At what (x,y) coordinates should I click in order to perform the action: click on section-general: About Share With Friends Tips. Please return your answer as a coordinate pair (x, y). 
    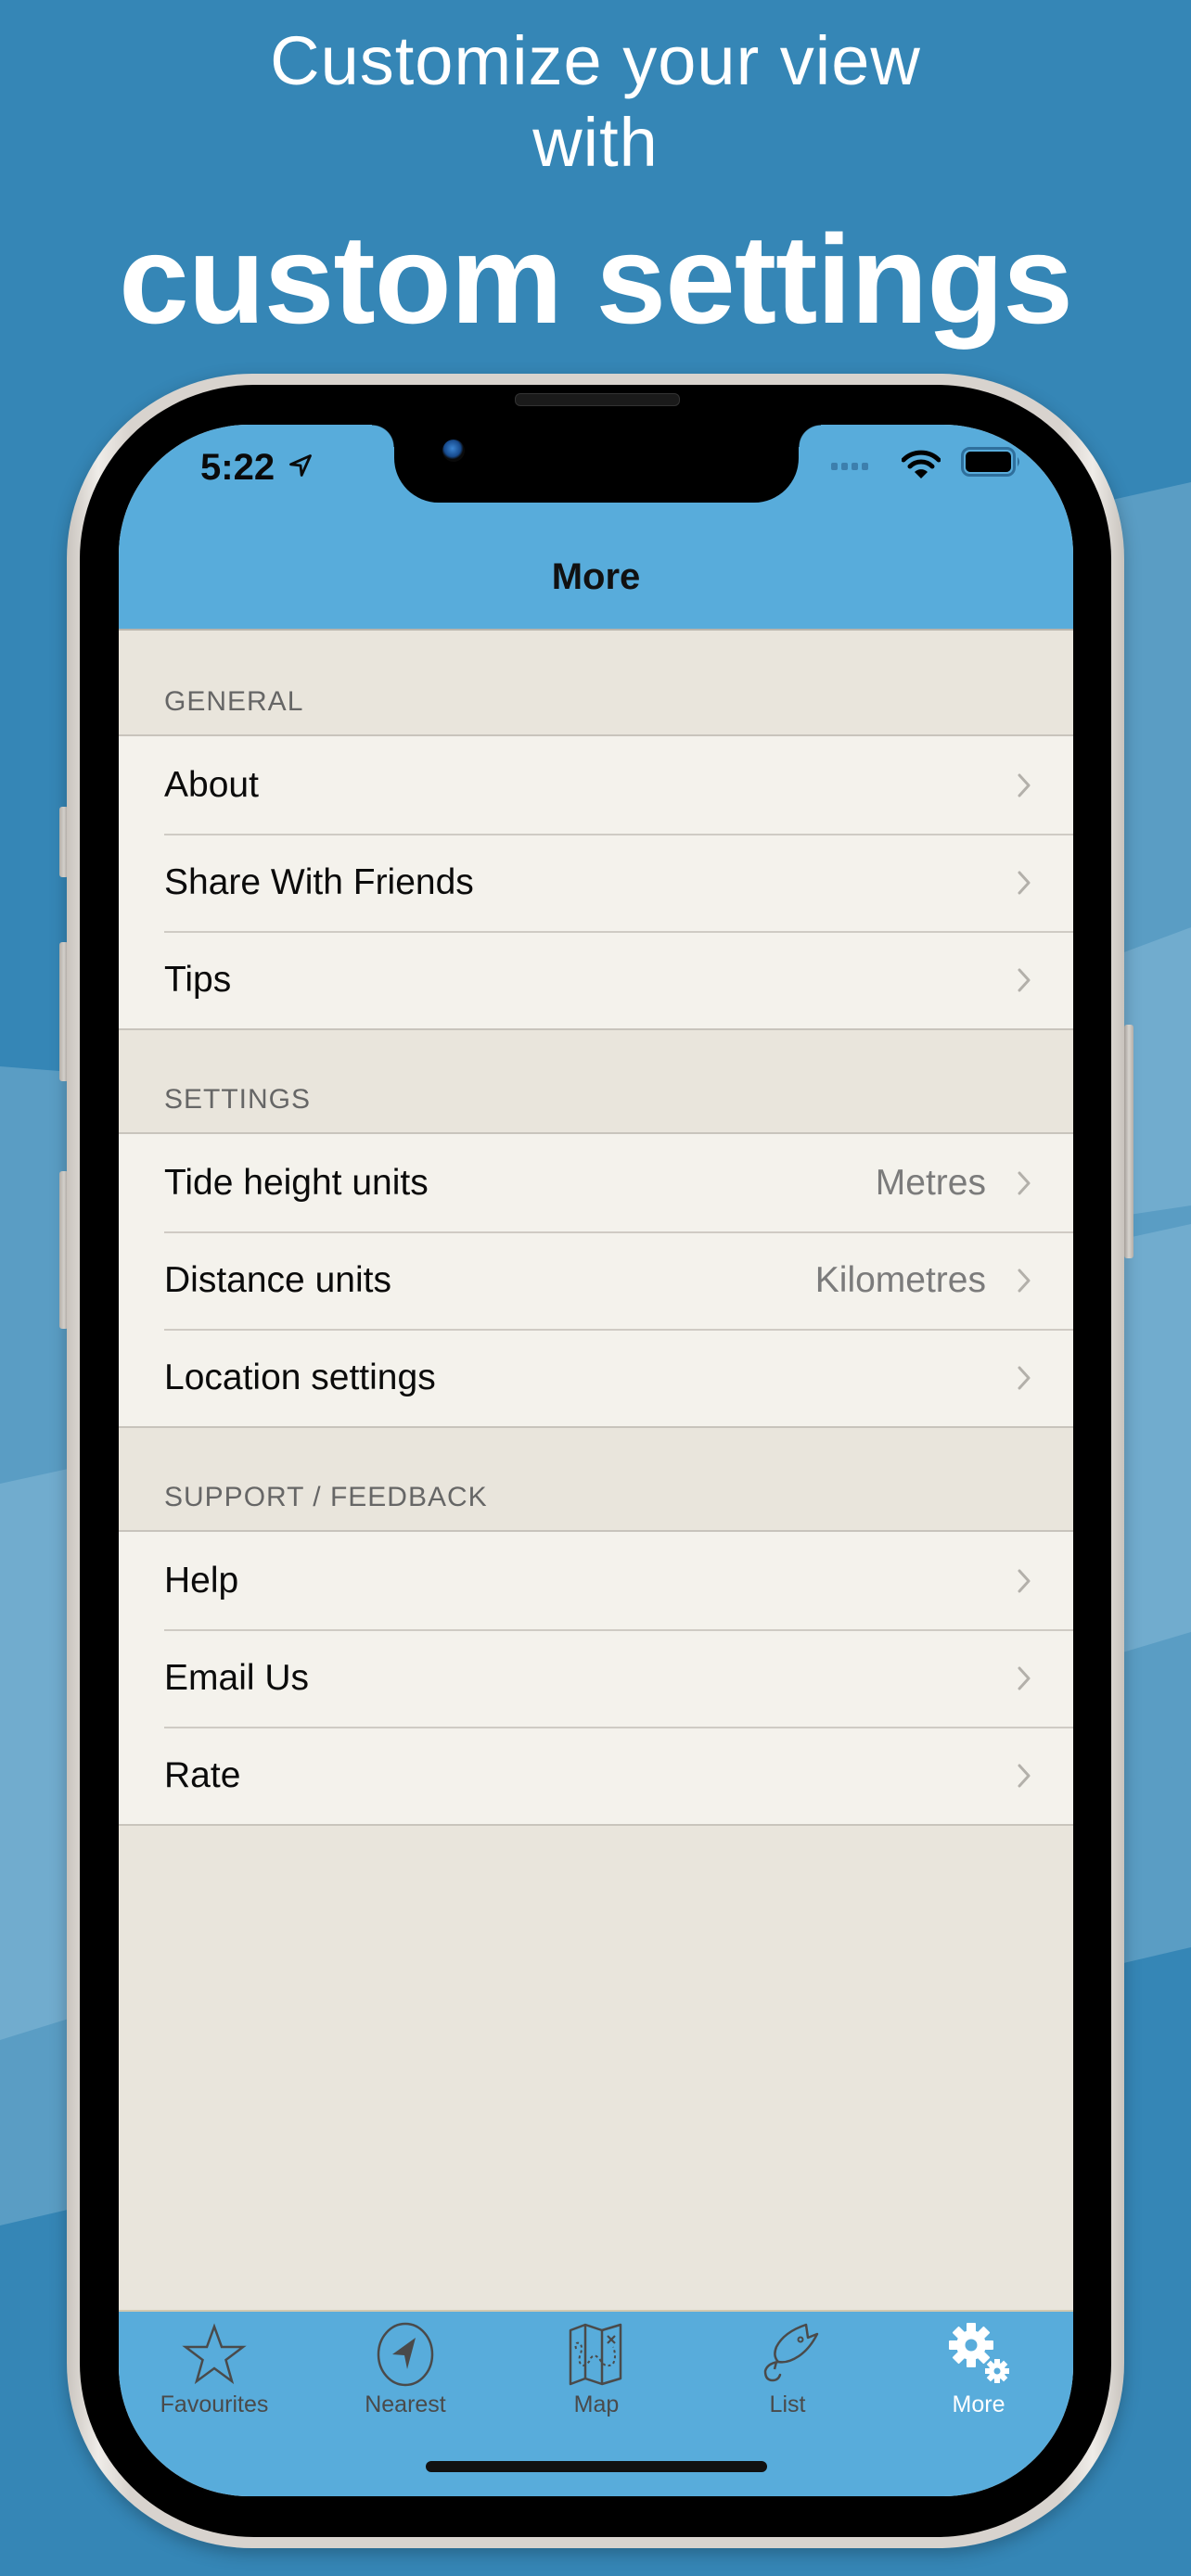
    Looking at the image, I should click on (596, 882).